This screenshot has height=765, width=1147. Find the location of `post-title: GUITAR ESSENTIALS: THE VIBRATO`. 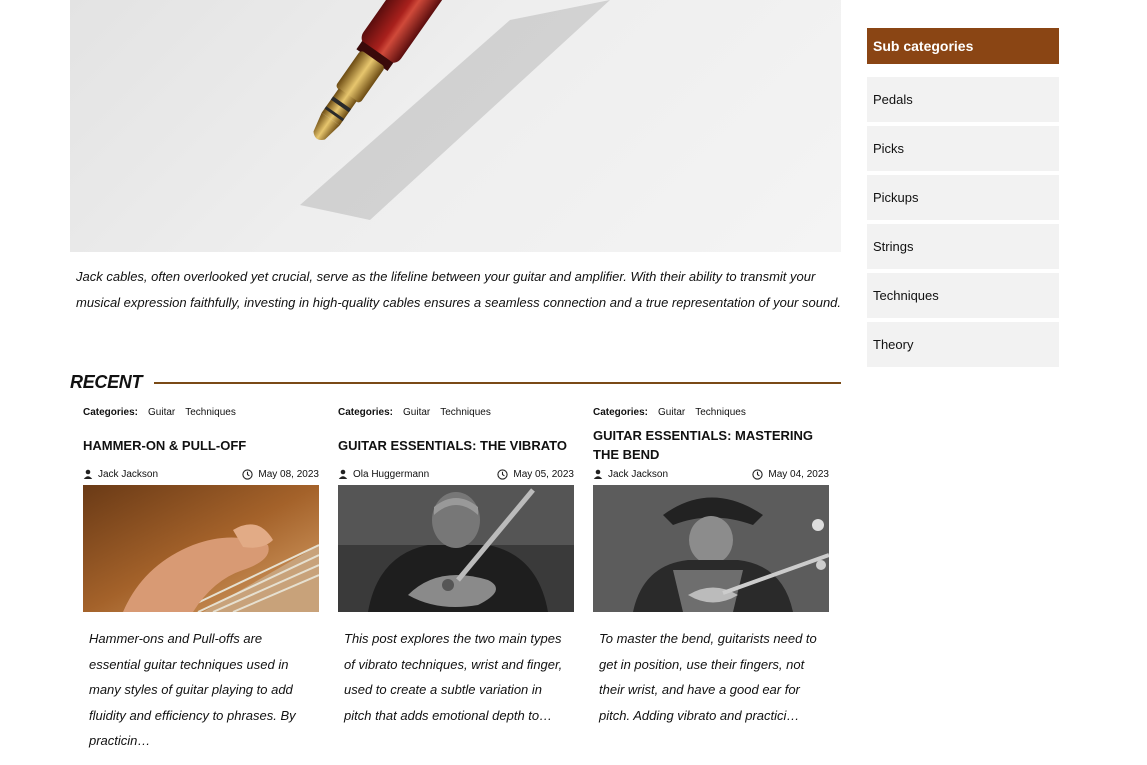

post-title: GUITAR ESSENTIALS: THE VIBRATO is located at coordinates (456, 446).